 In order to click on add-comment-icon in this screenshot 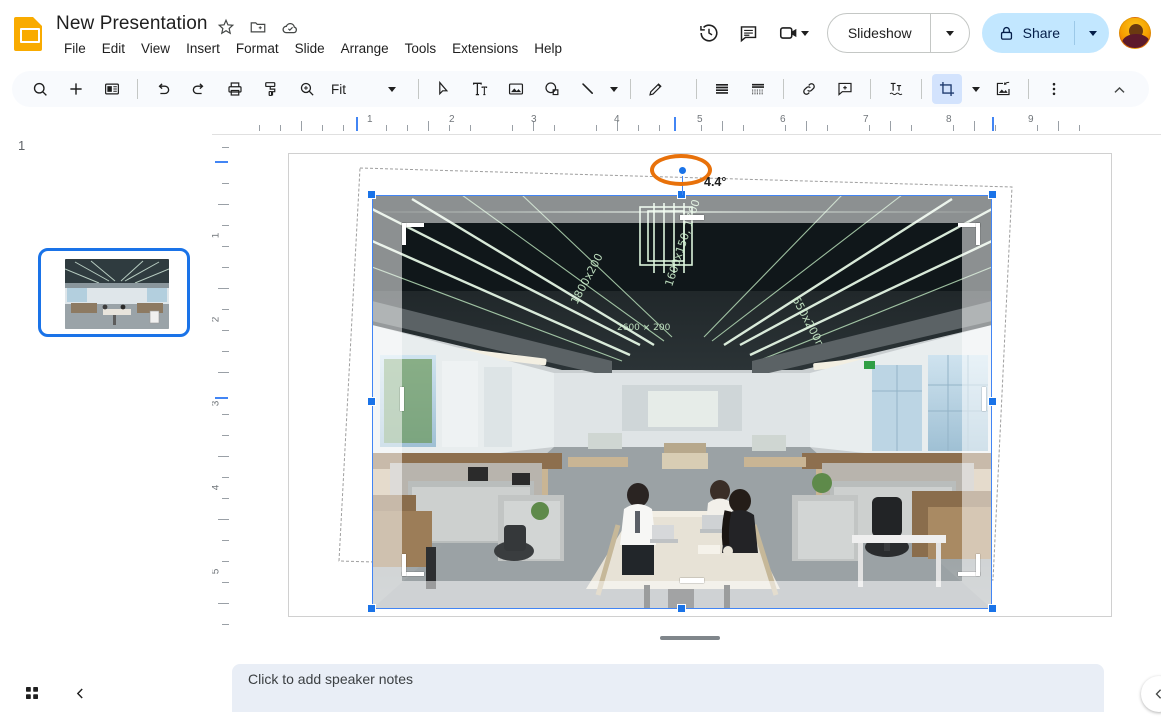, I will do `click(845, 89)`.